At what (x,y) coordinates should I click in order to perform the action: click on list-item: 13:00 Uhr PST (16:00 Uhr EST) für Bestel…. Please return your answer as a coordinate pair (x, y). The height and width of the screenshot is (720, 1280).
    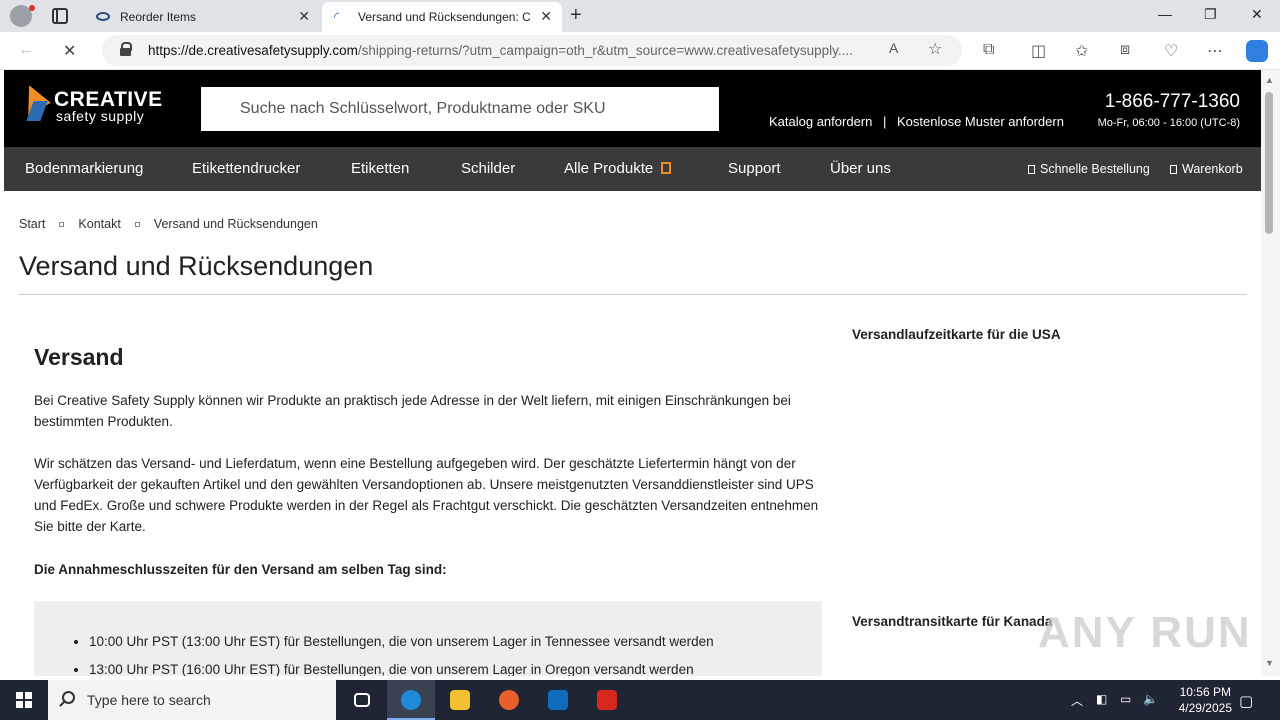
    Looking at the image, I should click on (401, 666).